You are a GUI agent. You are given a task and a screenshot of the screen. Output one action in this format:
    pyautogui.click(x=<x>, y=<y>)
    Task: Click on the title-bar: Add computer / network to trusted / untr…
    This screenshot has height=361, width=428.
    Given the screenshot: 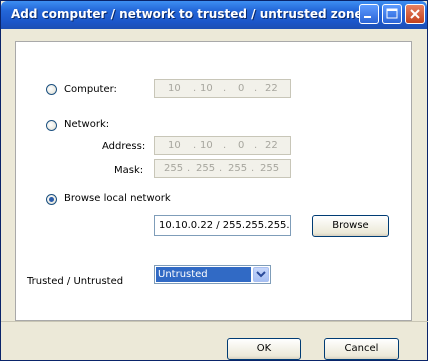 What is the action you would take?
    pyautogui.click(x=214, y=15)
    